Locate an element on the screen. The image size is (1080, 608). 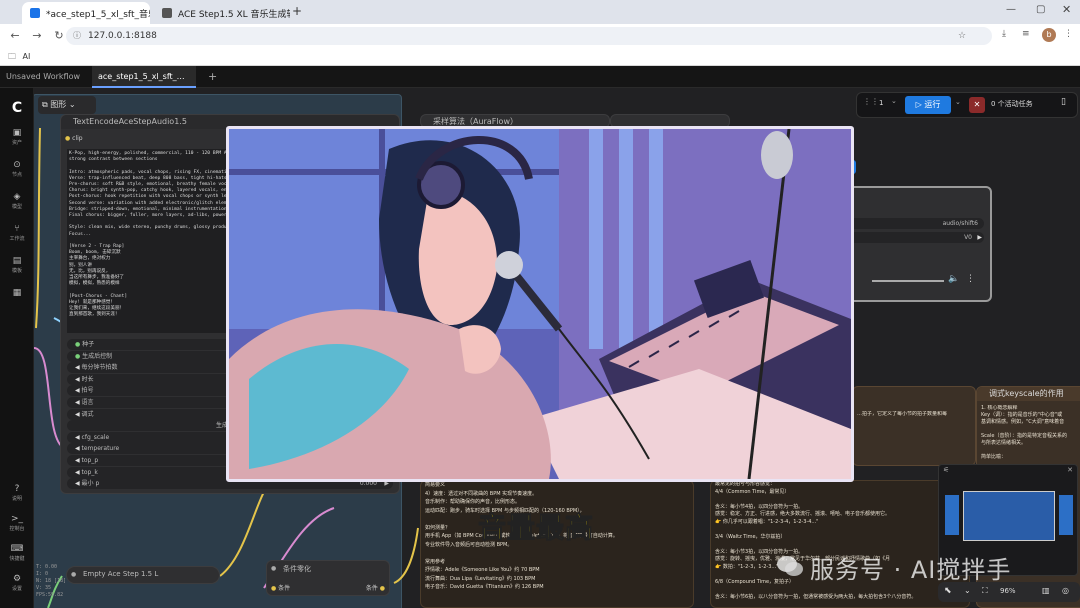
version-field: V0 ▶ is located at coordinates (913, 237).